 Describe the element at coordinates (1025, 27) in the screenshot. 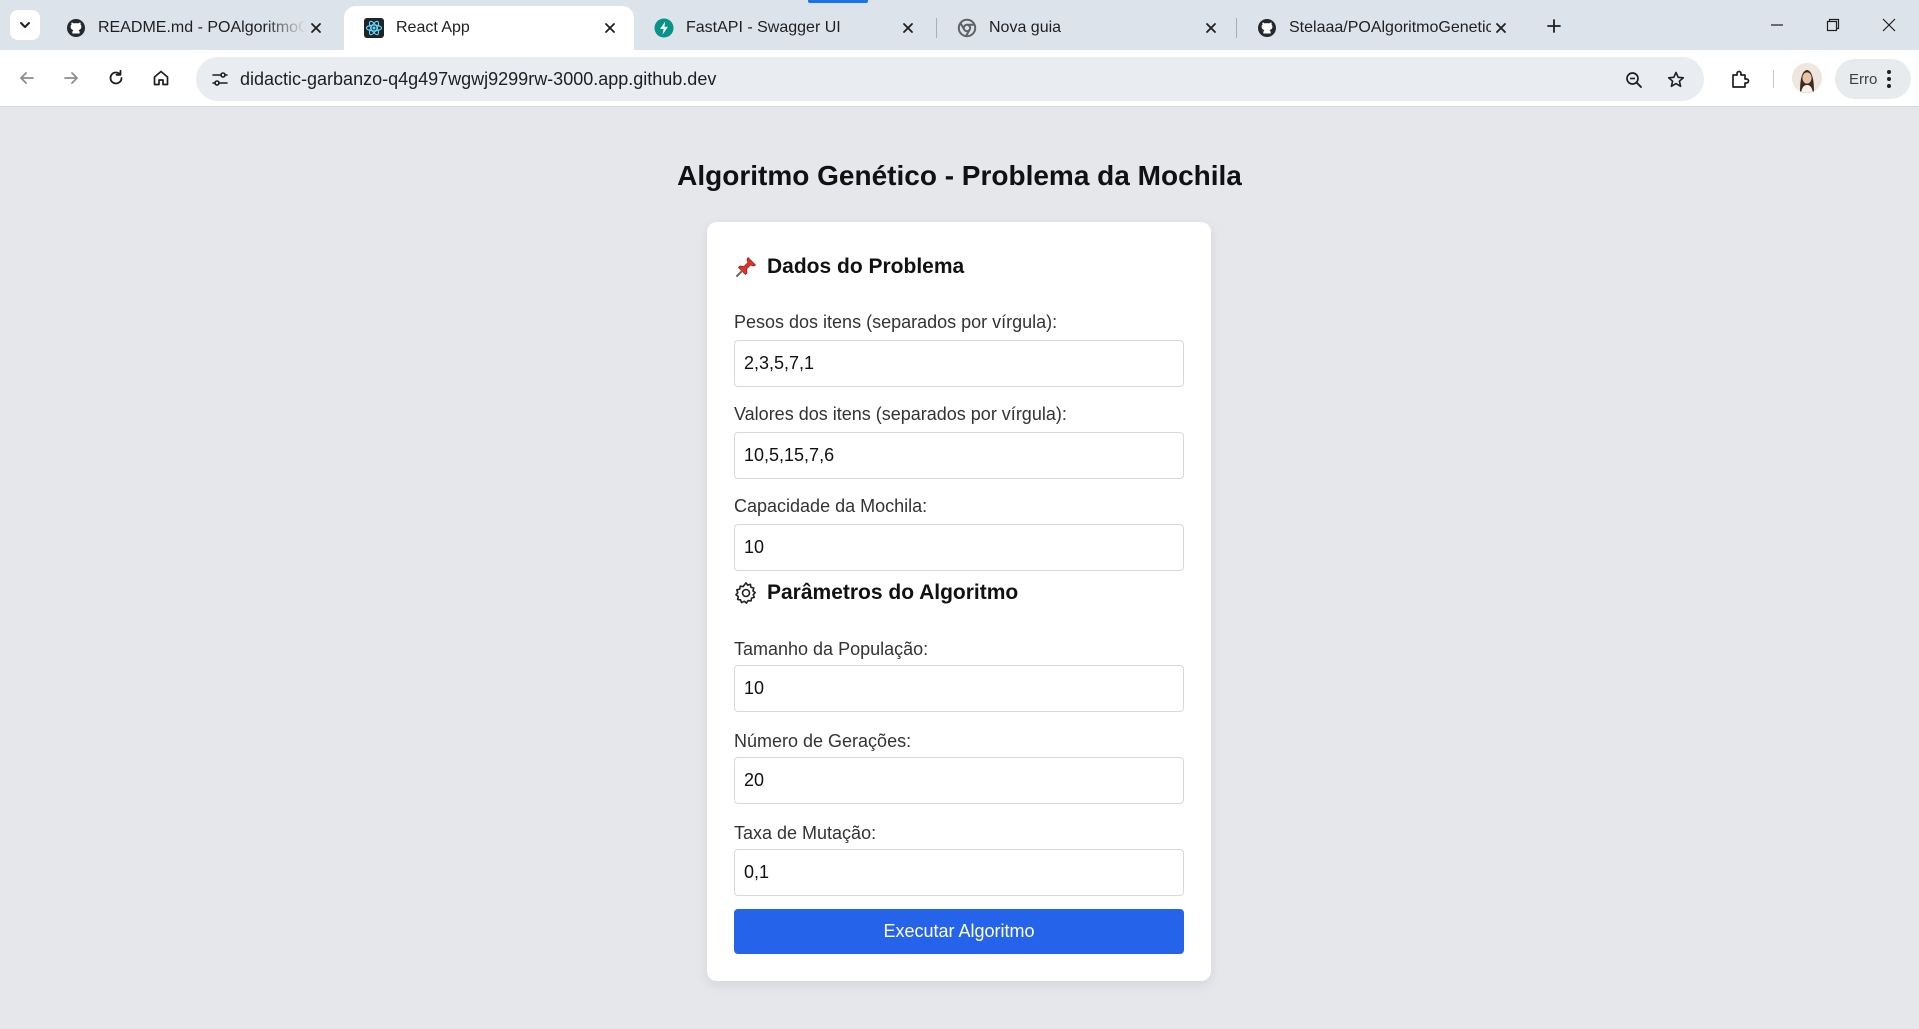

I see `tab-title: Nova guia` at that location.